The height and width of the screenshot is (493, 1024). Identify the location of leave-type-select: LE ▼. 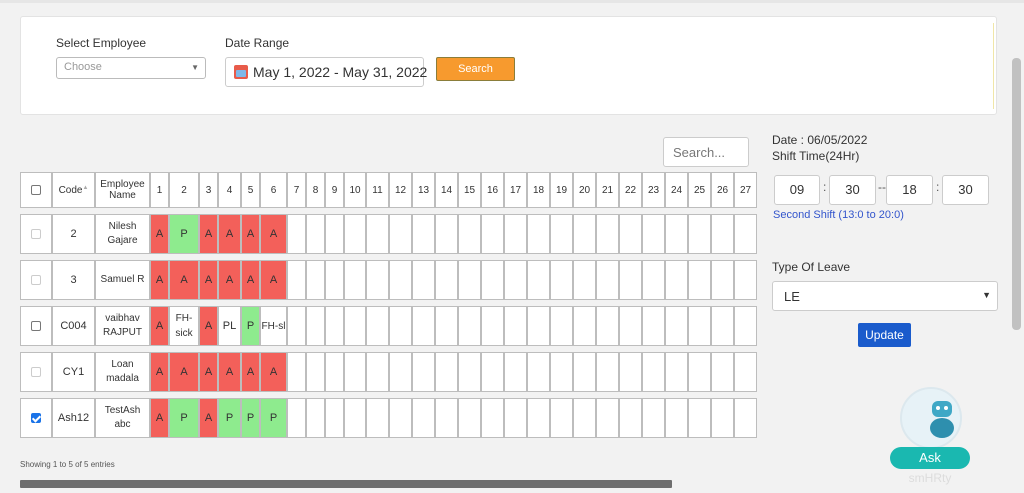
(885, 296).